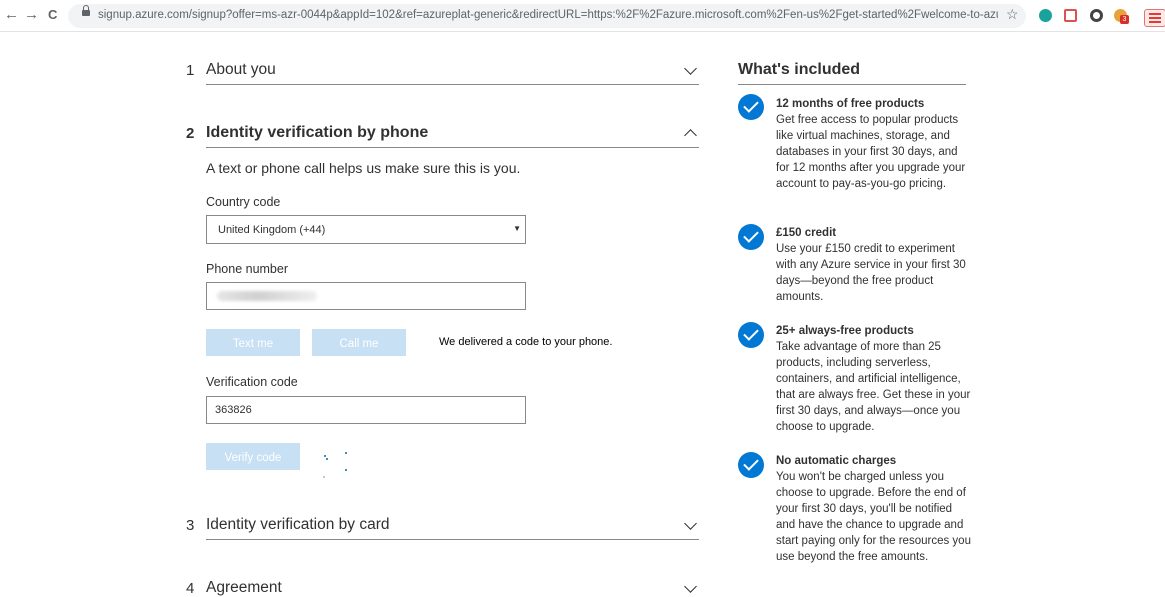 This screenshot has height=597, width=1165. Describe the element at coordinates (517, 228) in the screenshot. I see `dropdown-caret-icon: ▼` at that location.